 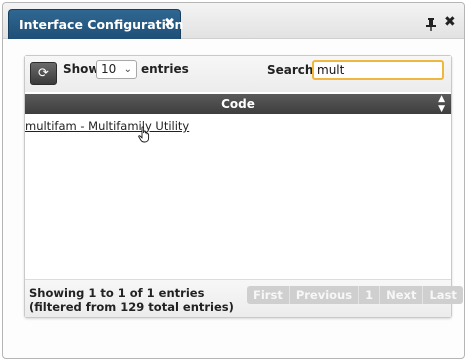 What do you see at coordinates (169, 23) in the screenshot?
I see `tab-close-icon: ✖` at bounding box center [169, 23].